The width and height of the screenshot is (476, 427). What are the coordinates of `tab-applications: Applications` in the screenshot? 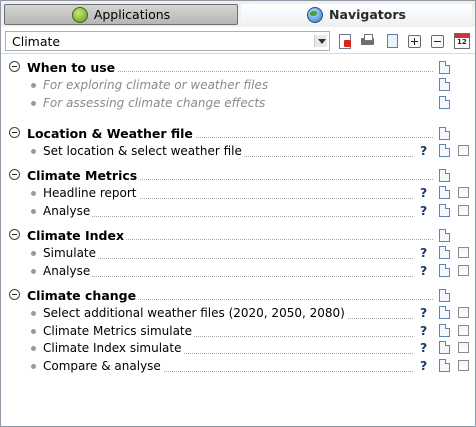 It's located at (121, 14).